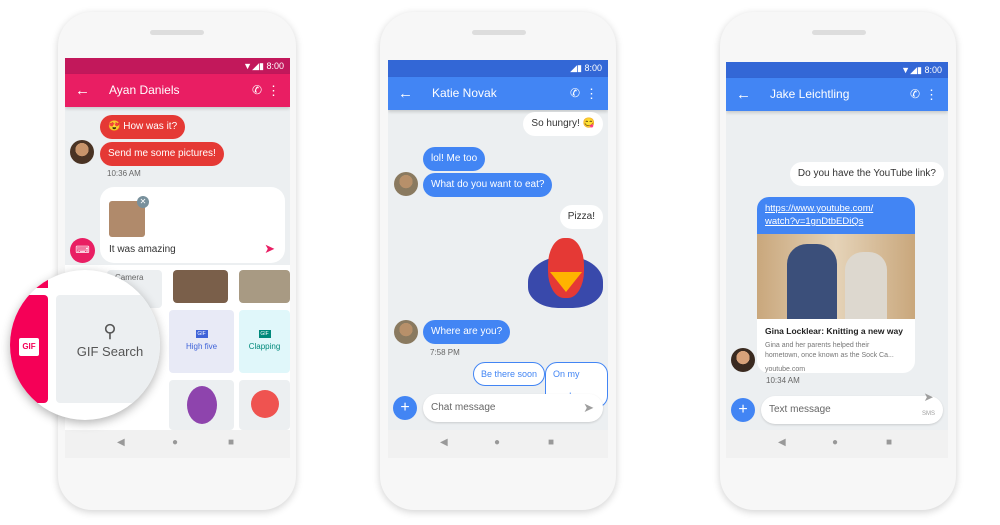 Image resolution: width=1000 pixels, height=525 pixels. What do you see at coordinates (581, 217) in the screenshot?
I see `message-bubble: Pizza!` at bounding box center [581, 217].